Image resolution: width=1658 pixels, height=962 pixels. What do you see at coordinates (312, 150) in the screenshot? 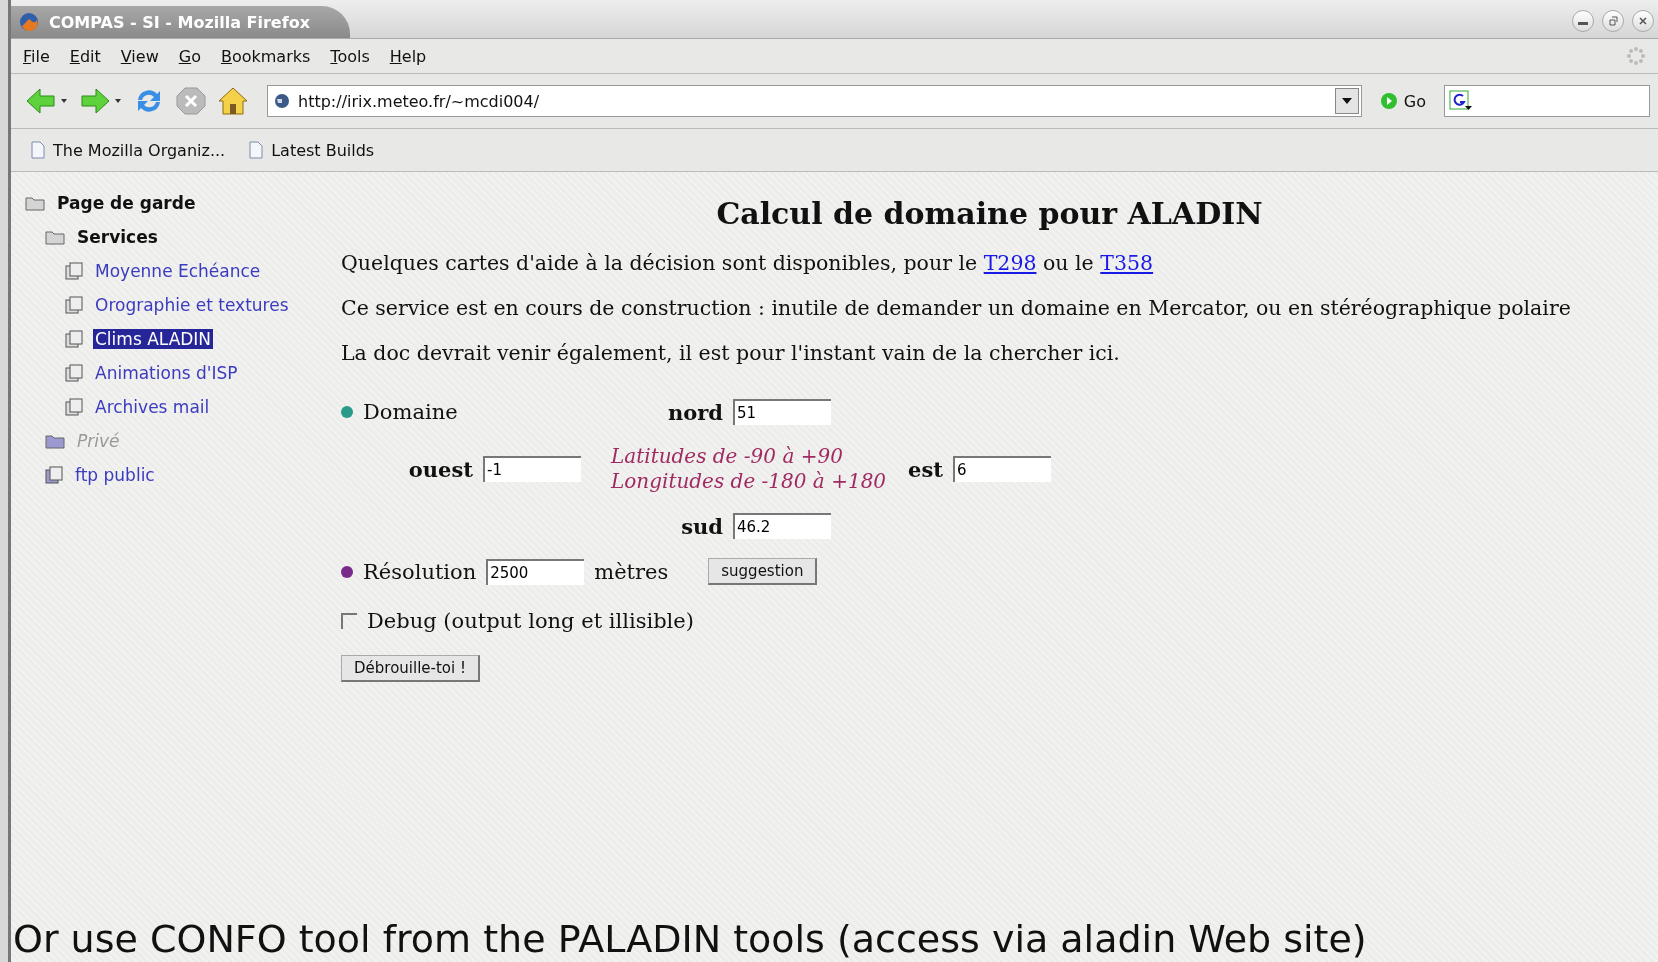
I see `bookmark-link: Latest Builds` at bounding box center [312, 150].